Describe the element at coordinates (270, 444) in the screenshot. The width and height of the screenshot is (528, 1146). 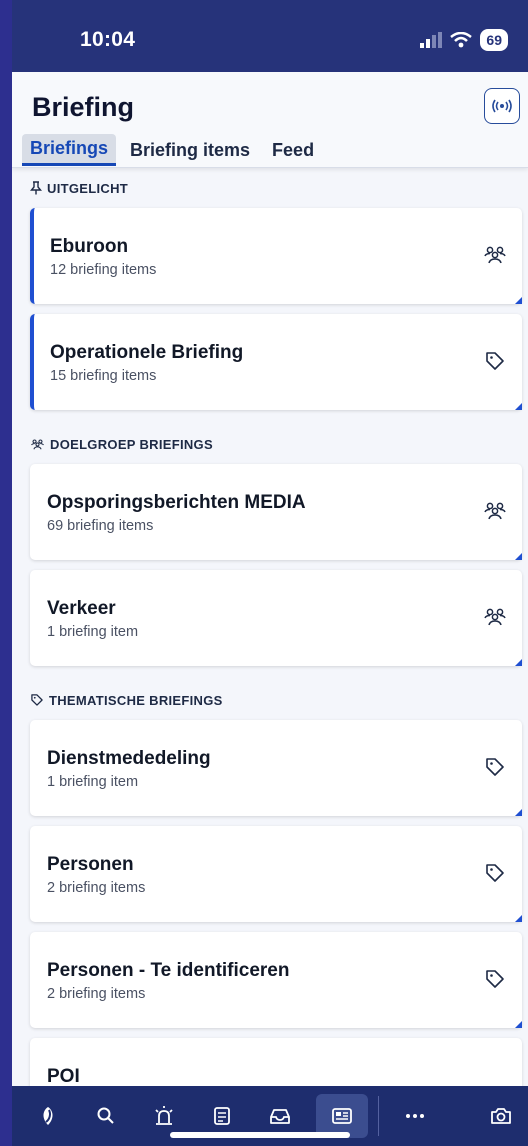
I see `section-title-doelgroep: DOELGROEP BRIEFINGS` at that location.